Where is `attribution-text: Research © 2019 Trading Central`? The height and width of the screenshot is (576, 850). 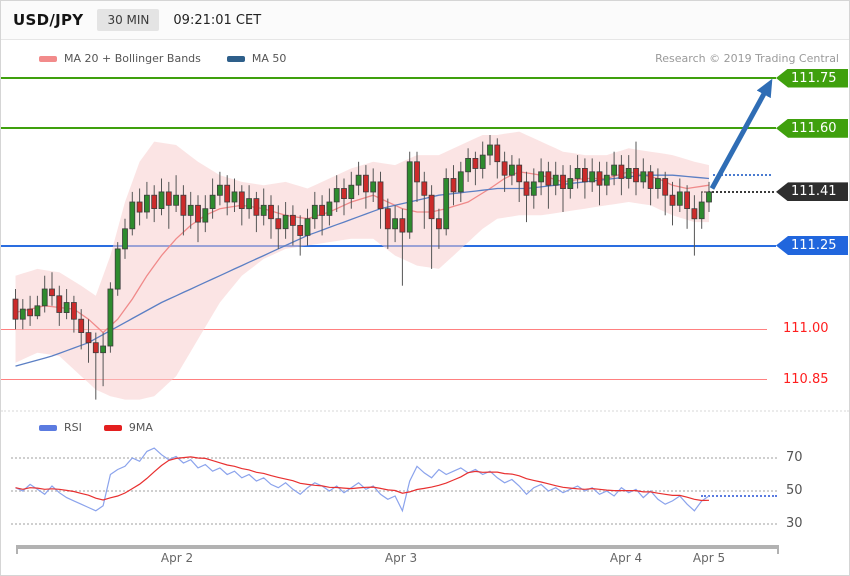
attribution-text: Research © 2019 Trading Central is located at coordinates (747, 58).